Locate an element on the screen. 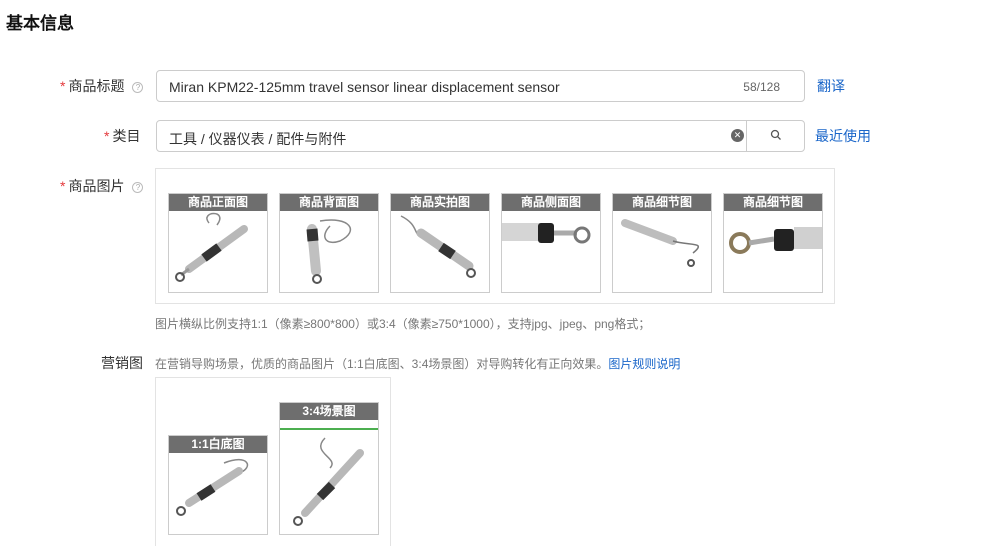 The image size is (999, 546). product-image-thumb: 商品实拍图 is located at coordinates (440, 243).